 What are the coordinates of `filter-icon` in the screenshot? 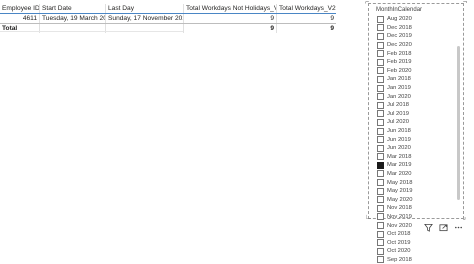 It's located at (428, 227).